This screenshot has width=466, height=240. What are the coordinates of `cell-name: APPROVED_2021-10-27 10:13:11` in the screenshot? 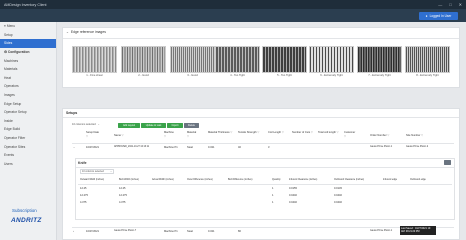 It's located at (132, 147).